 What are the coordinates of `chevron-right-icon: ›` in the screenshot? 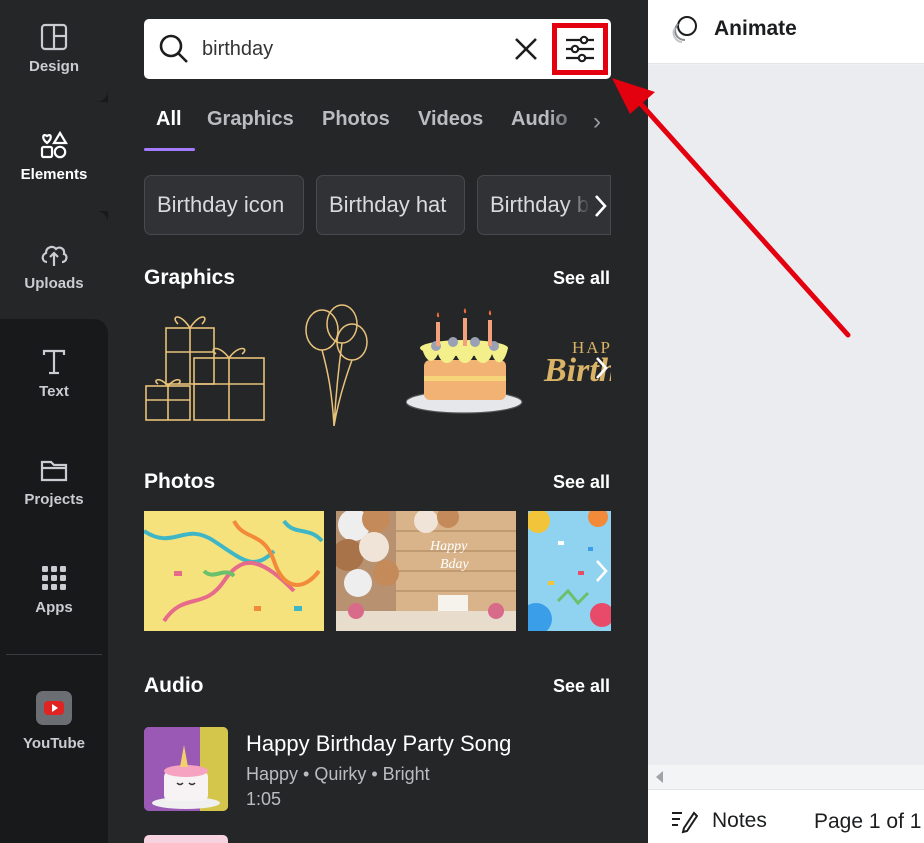 It's located at (597, 122).